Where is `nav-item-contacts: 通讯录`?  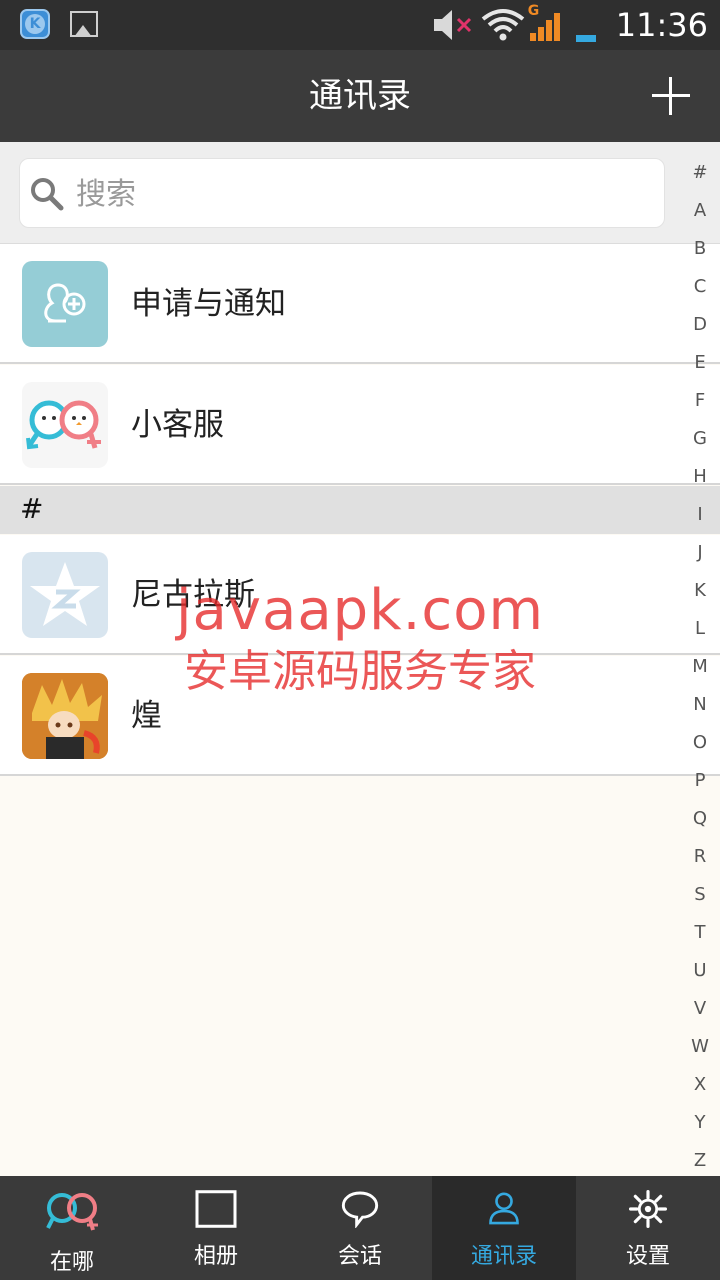 nav-item-contacts: 通讯录 is located at coordinates (504, 1228).